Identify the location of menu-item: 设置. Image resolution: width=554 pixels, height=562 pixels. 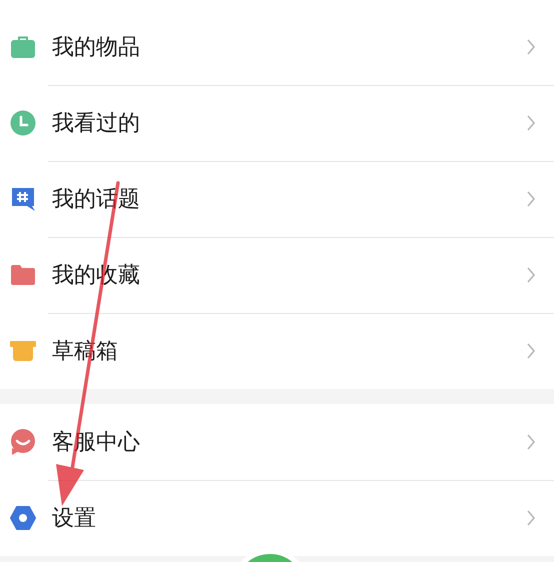
(277, 518).